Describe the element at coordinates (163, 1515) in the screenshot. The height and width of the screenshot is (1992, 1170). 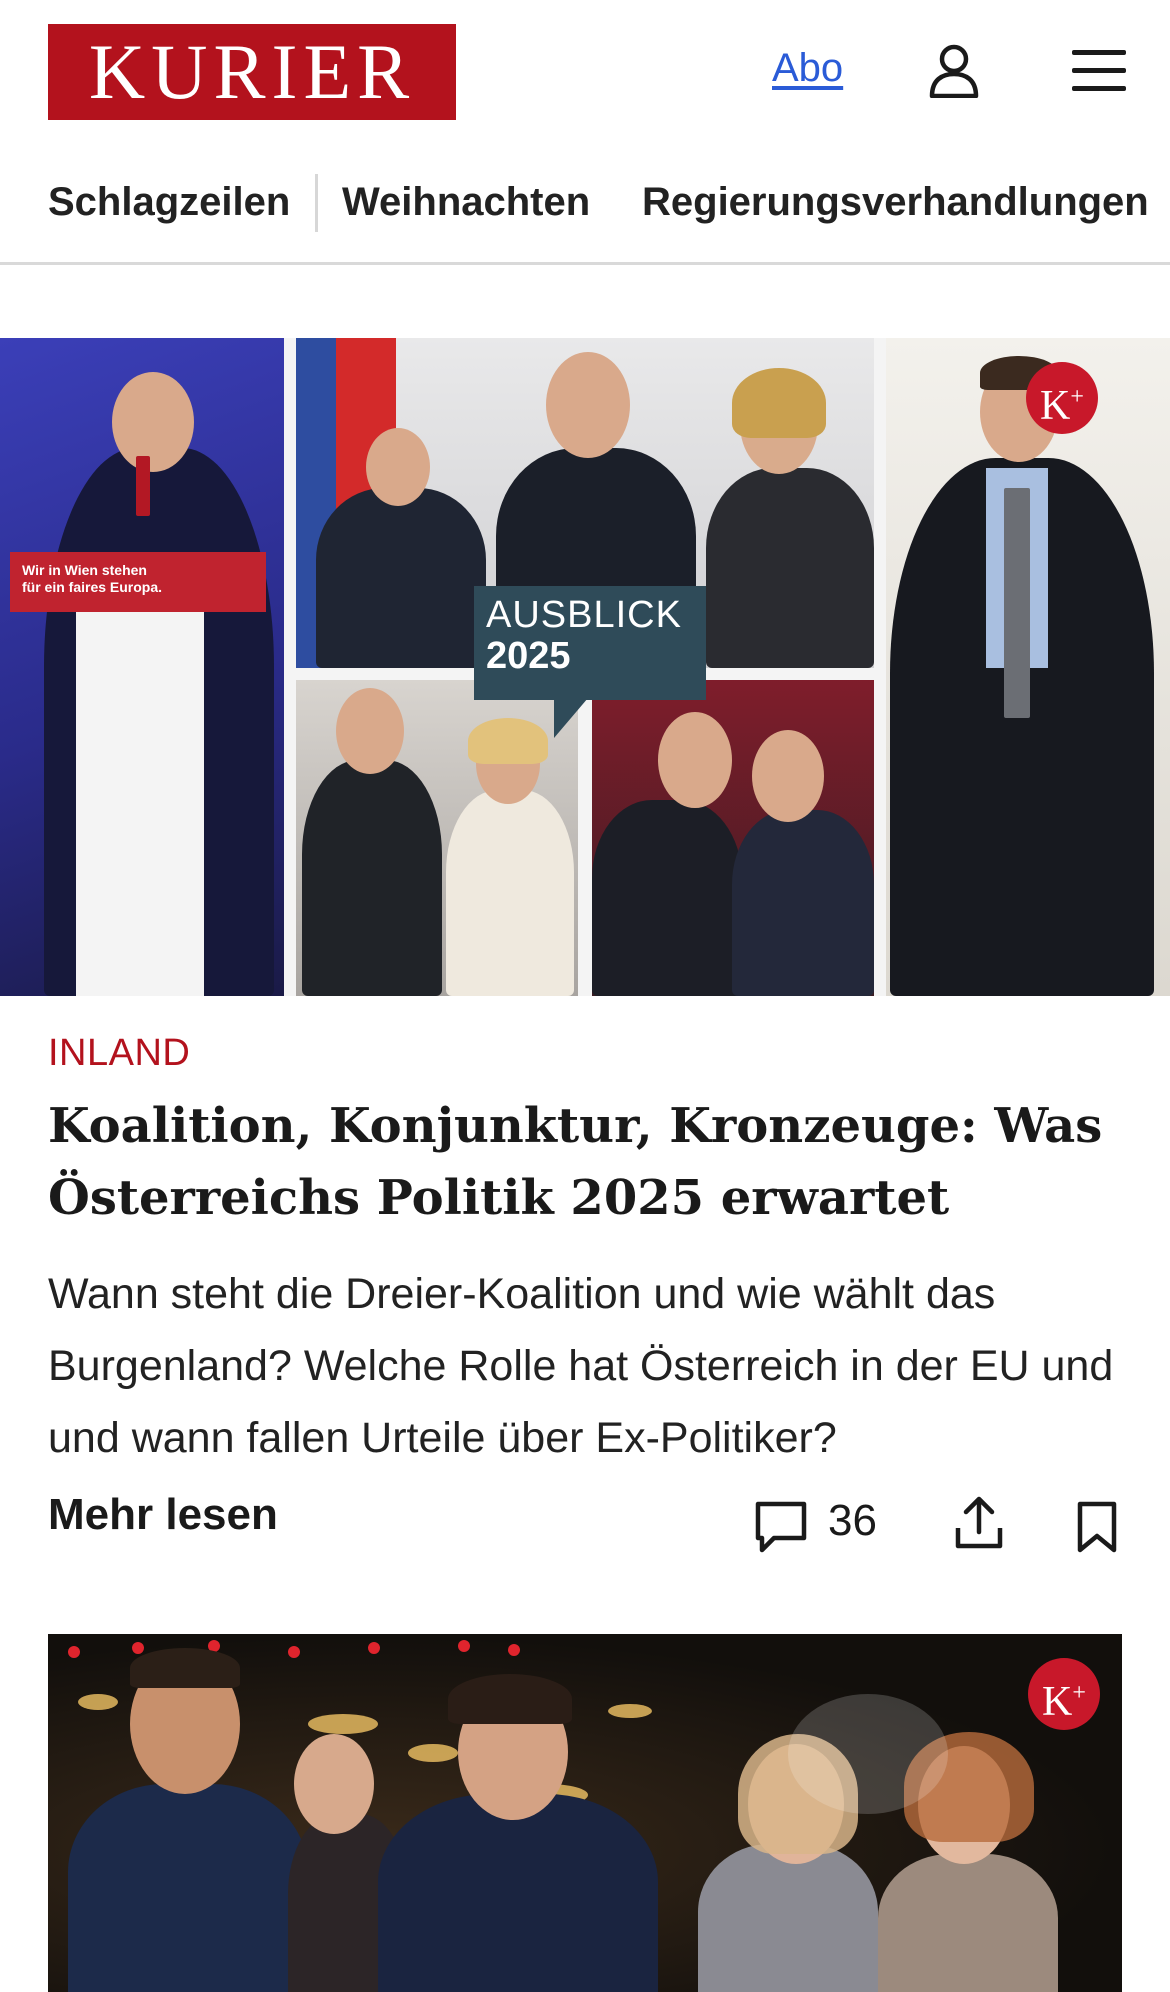
I see `read-more-link: Mehr lesen` at that location.